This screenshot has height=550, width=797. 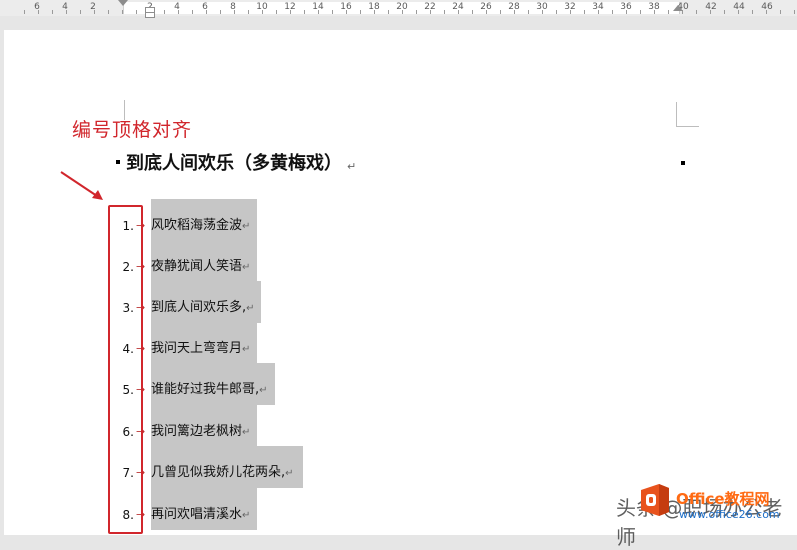 I want to click on list-text: 再问欢唱清溪水↵, so click(x=201, y=514).